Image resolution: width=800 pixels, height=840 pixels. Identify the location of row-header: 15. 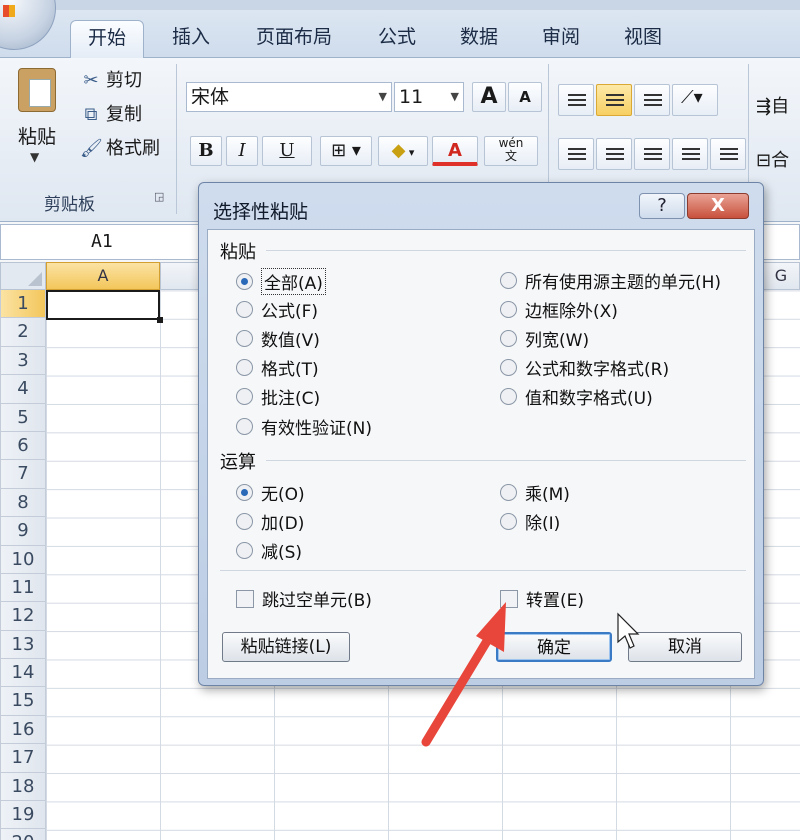
(23, 701).